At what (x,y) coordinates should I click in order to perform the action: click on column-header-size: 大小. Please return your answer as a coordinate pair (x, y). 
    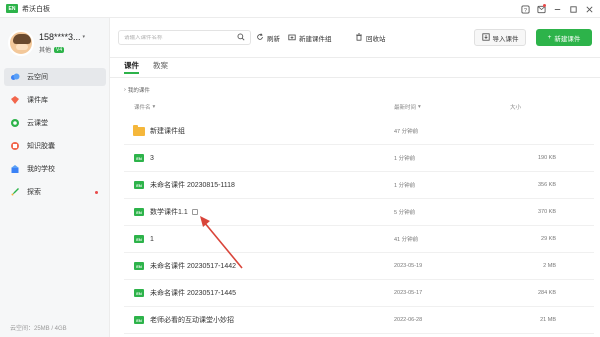
    Looking at the image, I should click on (515, 107).